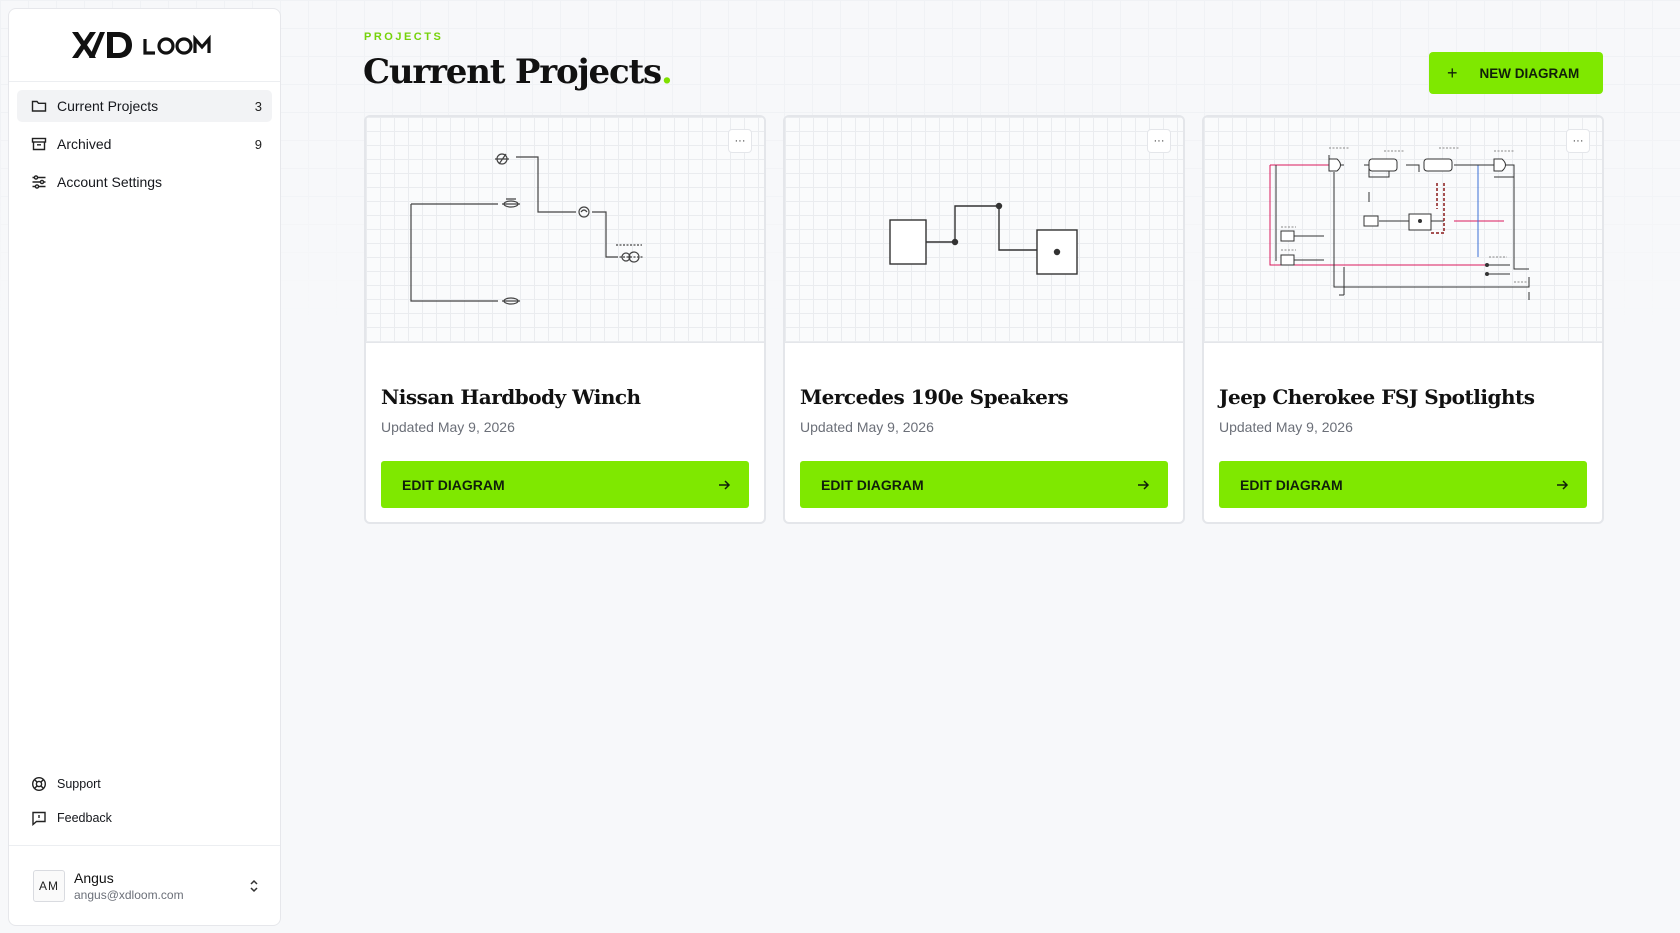  Describe the element at coordinates (160, 886) in the screenshot. I see `user-info: Angus angus@xdloom.com` at that location.